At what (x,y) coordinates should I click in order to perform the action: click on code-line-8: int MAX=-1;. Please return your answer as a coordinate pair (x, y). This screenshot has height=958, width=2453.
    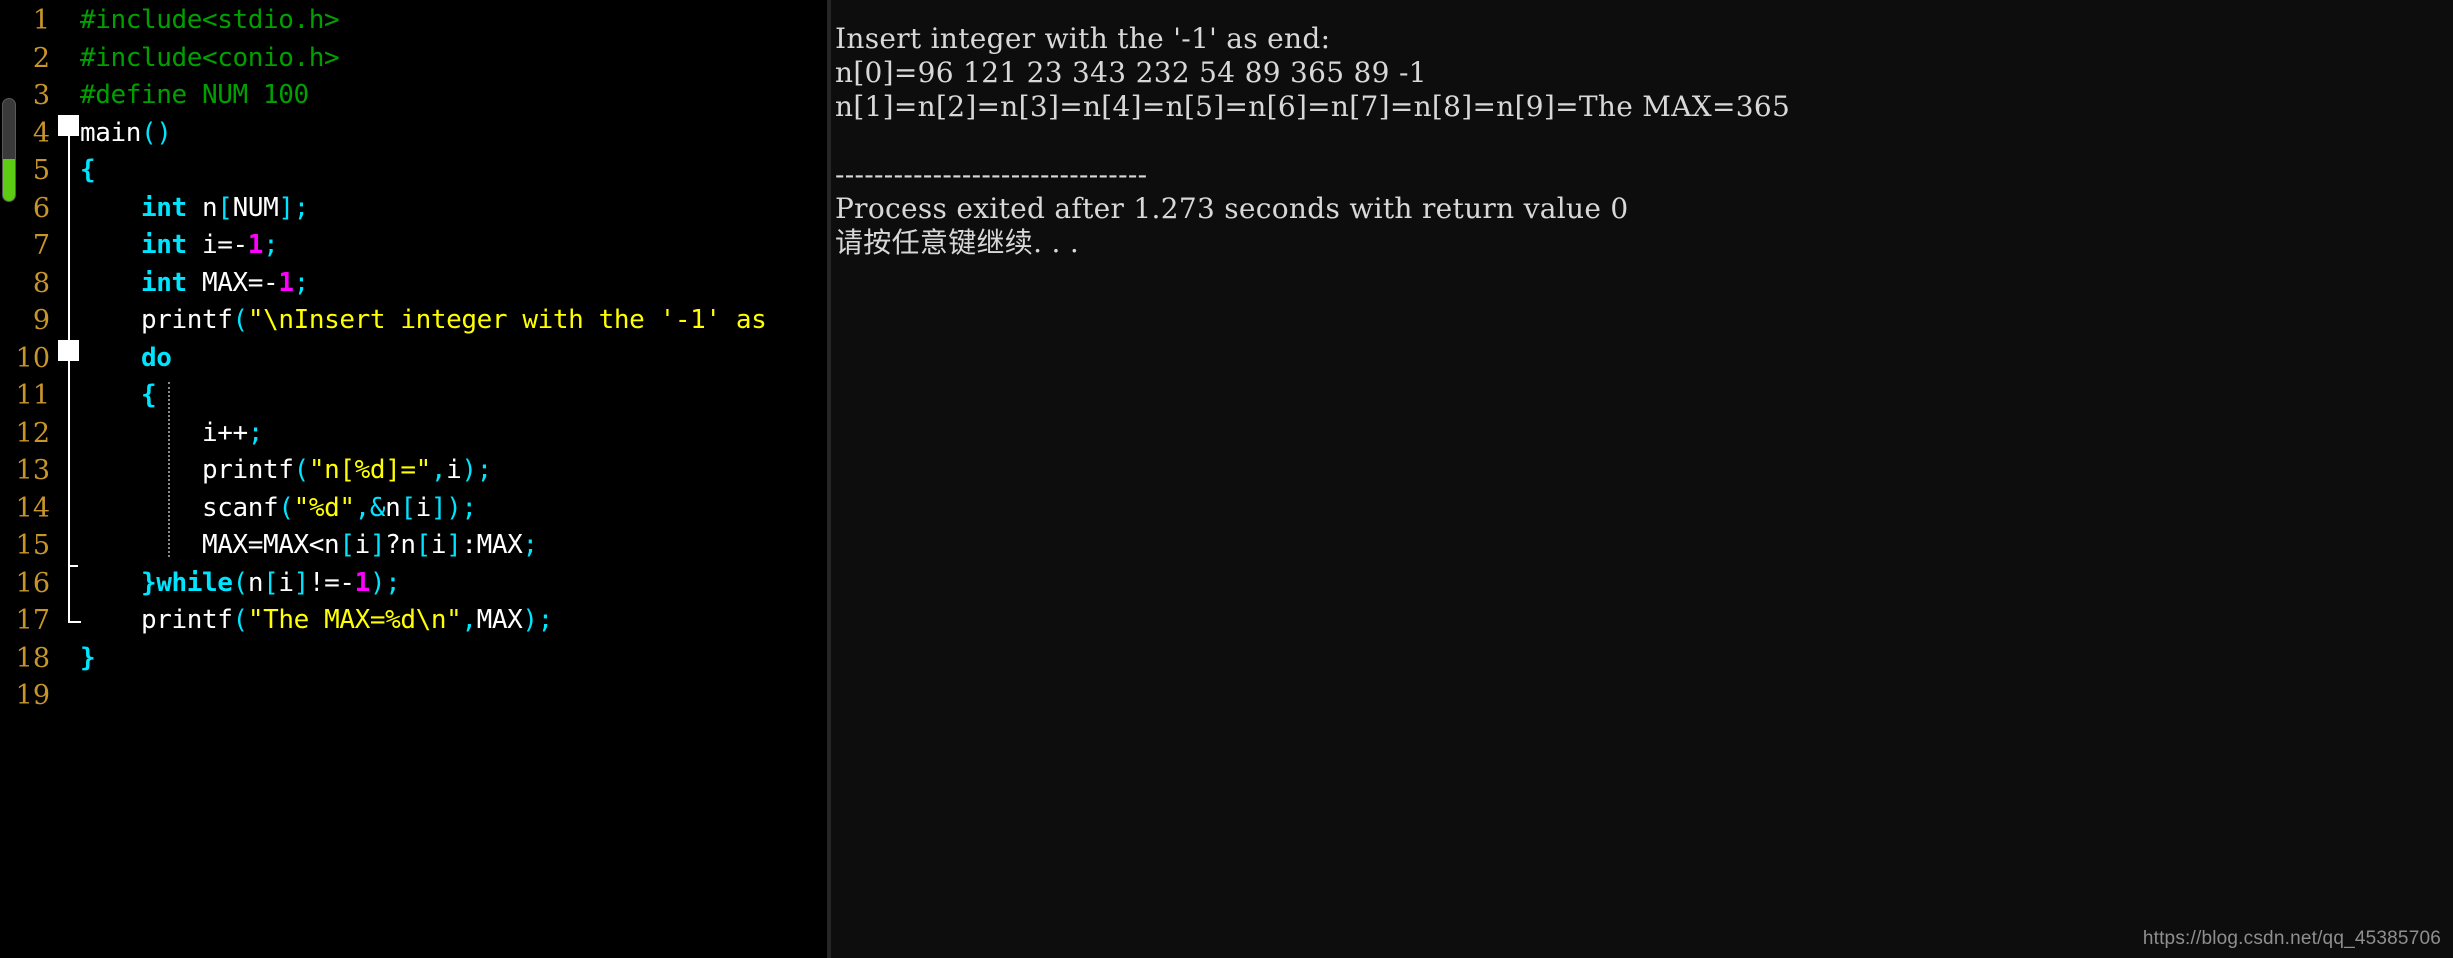
    Looking at the image, I should click on (453, 284).